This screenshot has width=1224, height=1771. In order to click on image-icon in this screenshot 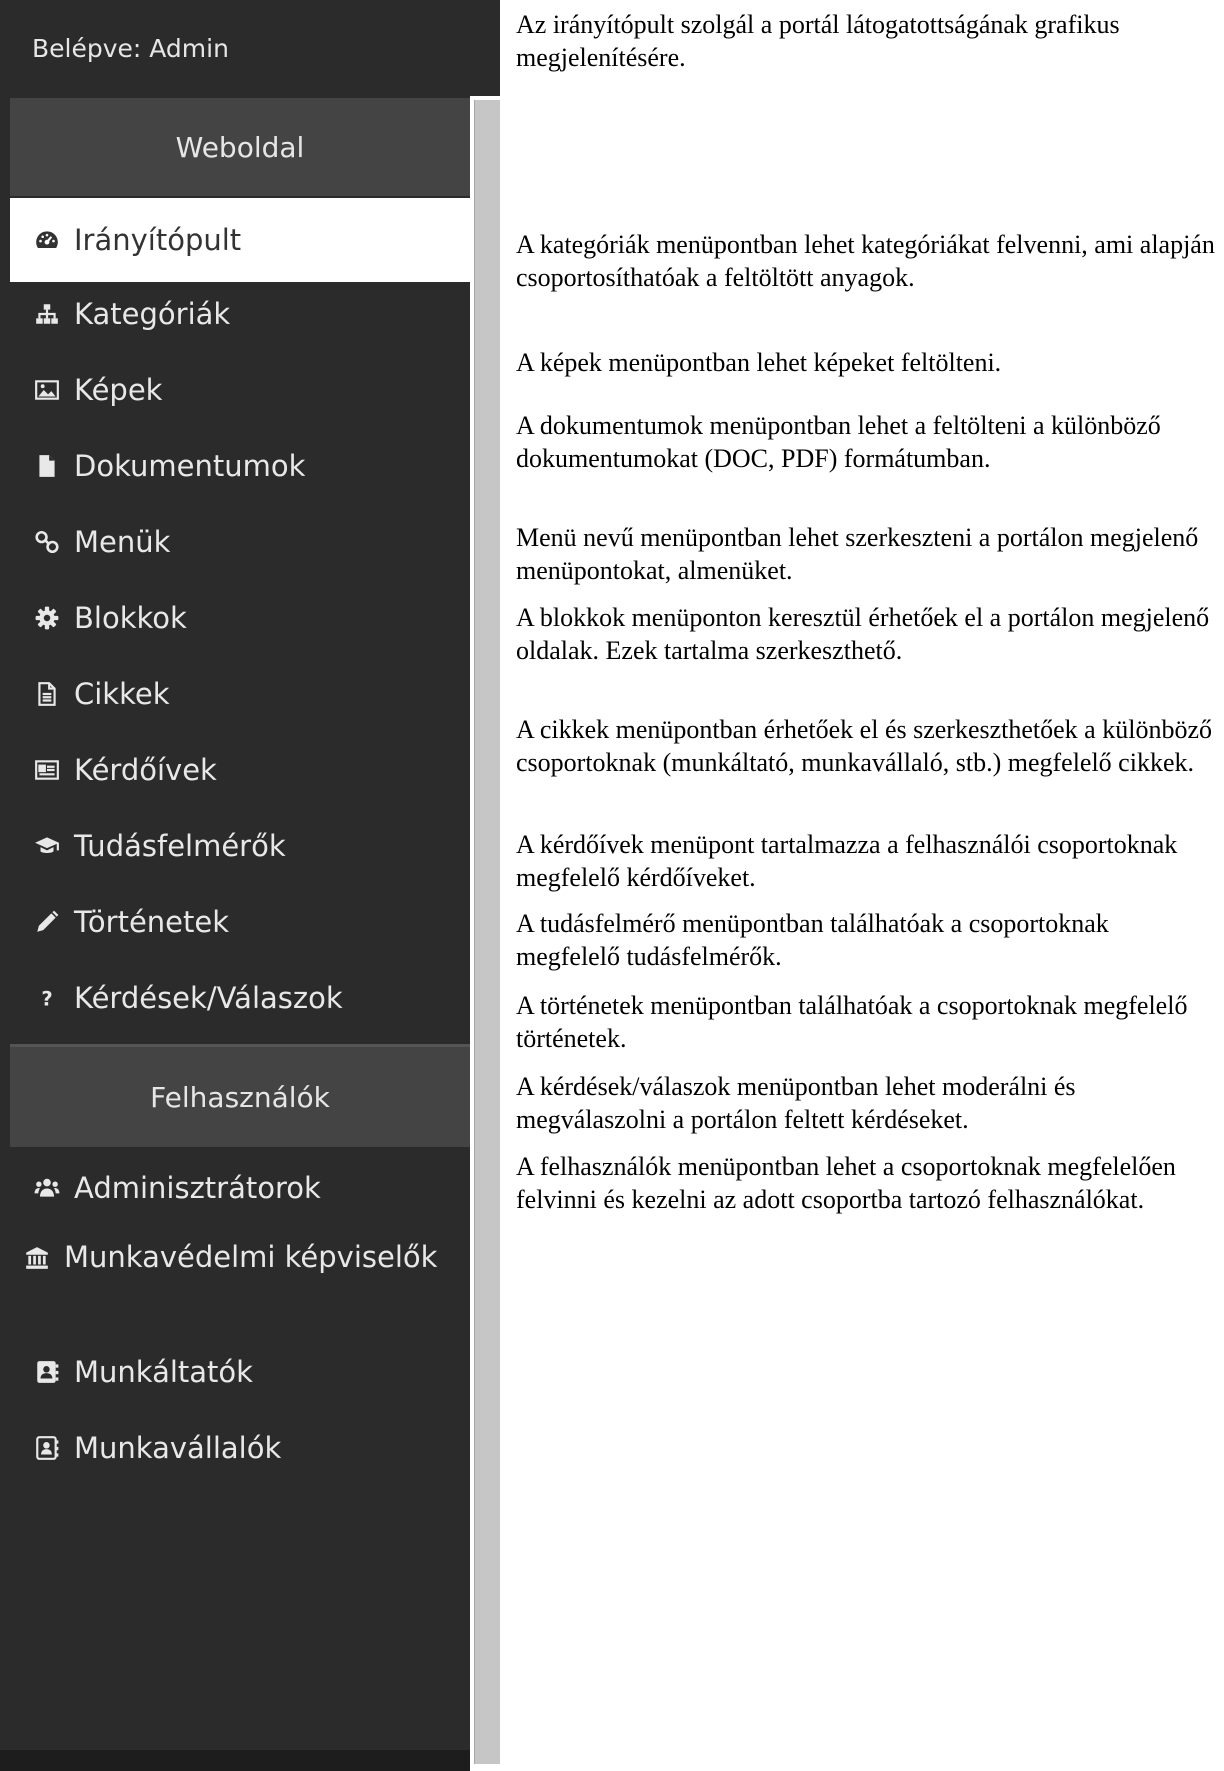, I will do `click(47, 390)`.